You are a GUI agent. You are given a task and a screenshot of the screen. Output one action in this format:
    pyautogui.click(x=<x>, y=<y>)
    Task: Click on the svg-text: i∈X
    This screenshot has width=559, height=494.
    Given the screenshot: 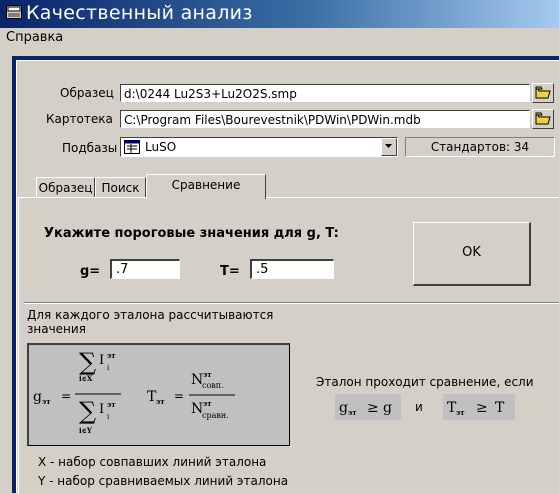 What is the action you would take?
    pyautogui.click(x=86, y=378)
    